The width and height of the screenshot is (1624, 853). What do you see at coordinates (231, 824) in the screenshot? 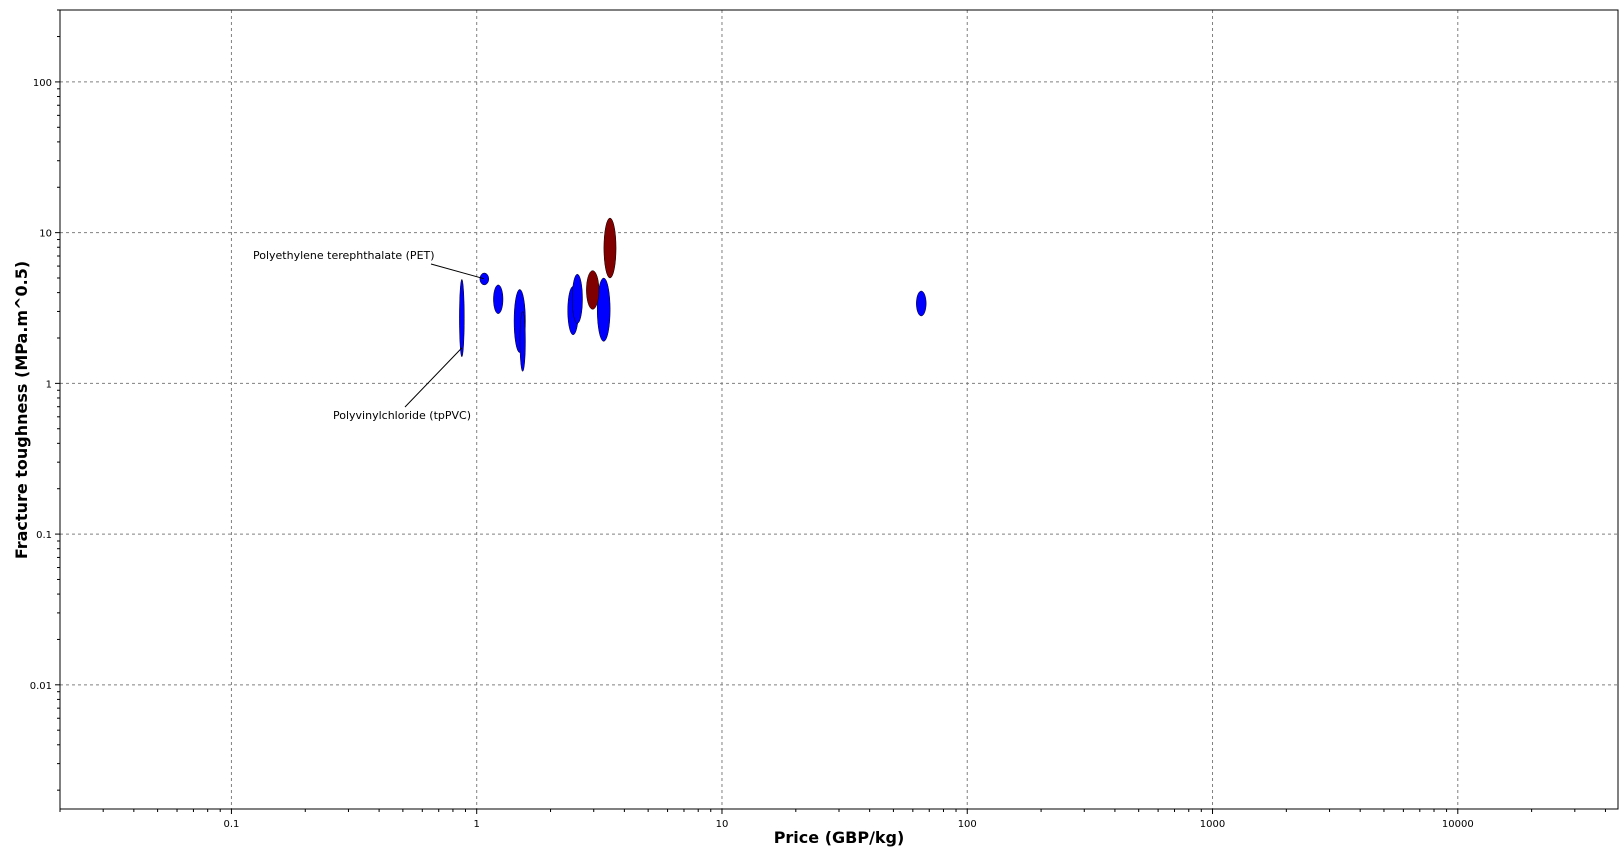
I see `x-tick-label: 0.1` at bounding box center [231, 824].